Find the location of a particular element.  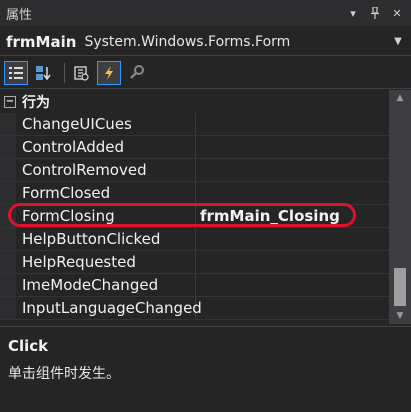

event-row: FormClosed is located at coordinates (194, 193).